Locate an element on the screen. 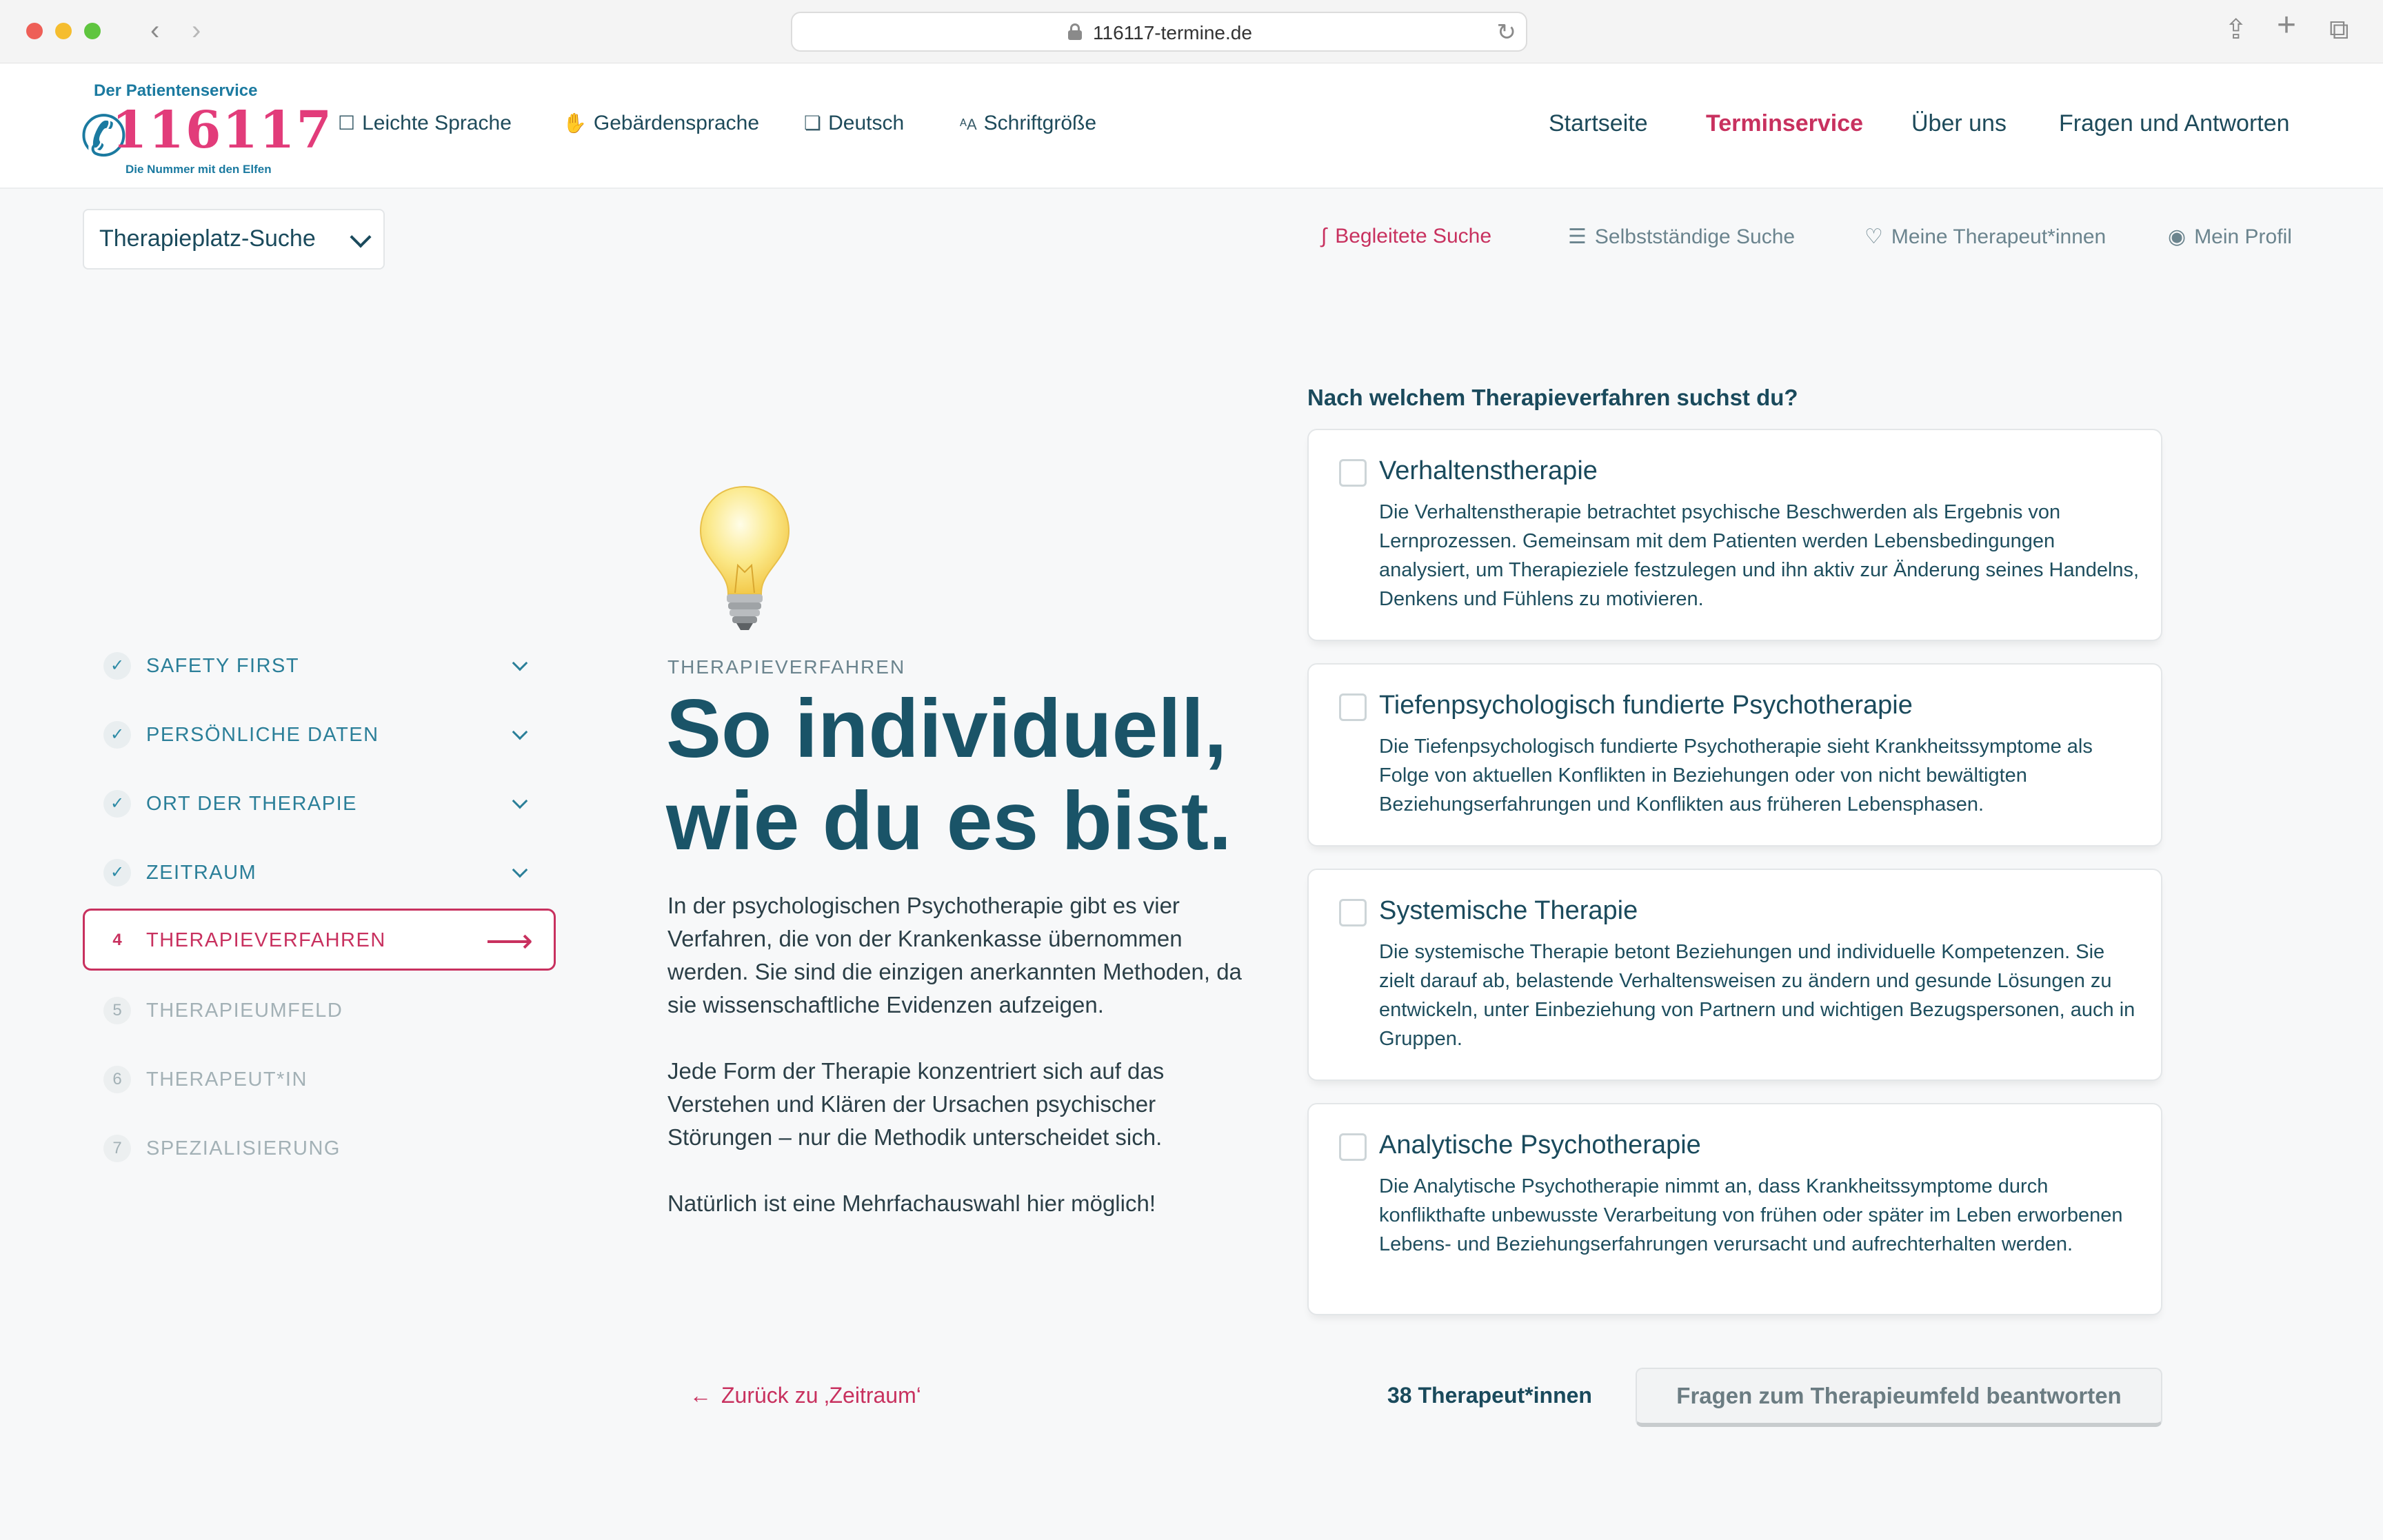 This screenshot has width=2383, height=1540. sign-language-link: ✋ Gebärdensprache is located at coordinates (661, 124).